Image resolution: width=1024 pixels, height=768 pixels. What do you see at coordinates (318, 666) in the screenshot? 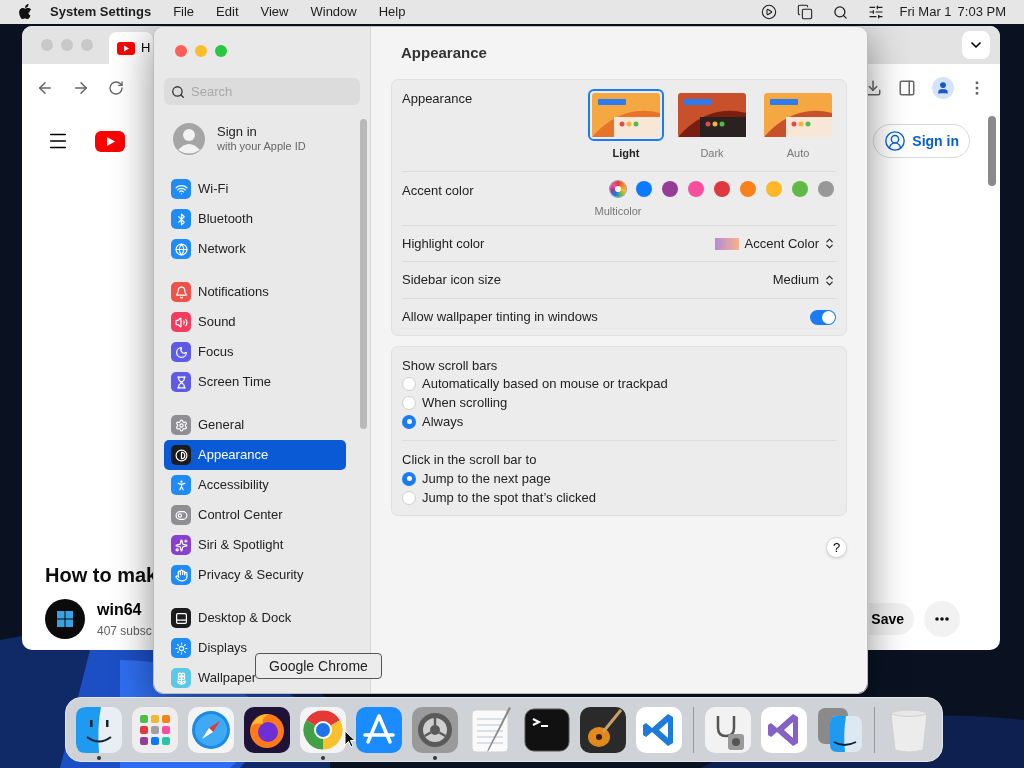
I see `tooltip: Google Chrome` at bounding box center [318, 666].